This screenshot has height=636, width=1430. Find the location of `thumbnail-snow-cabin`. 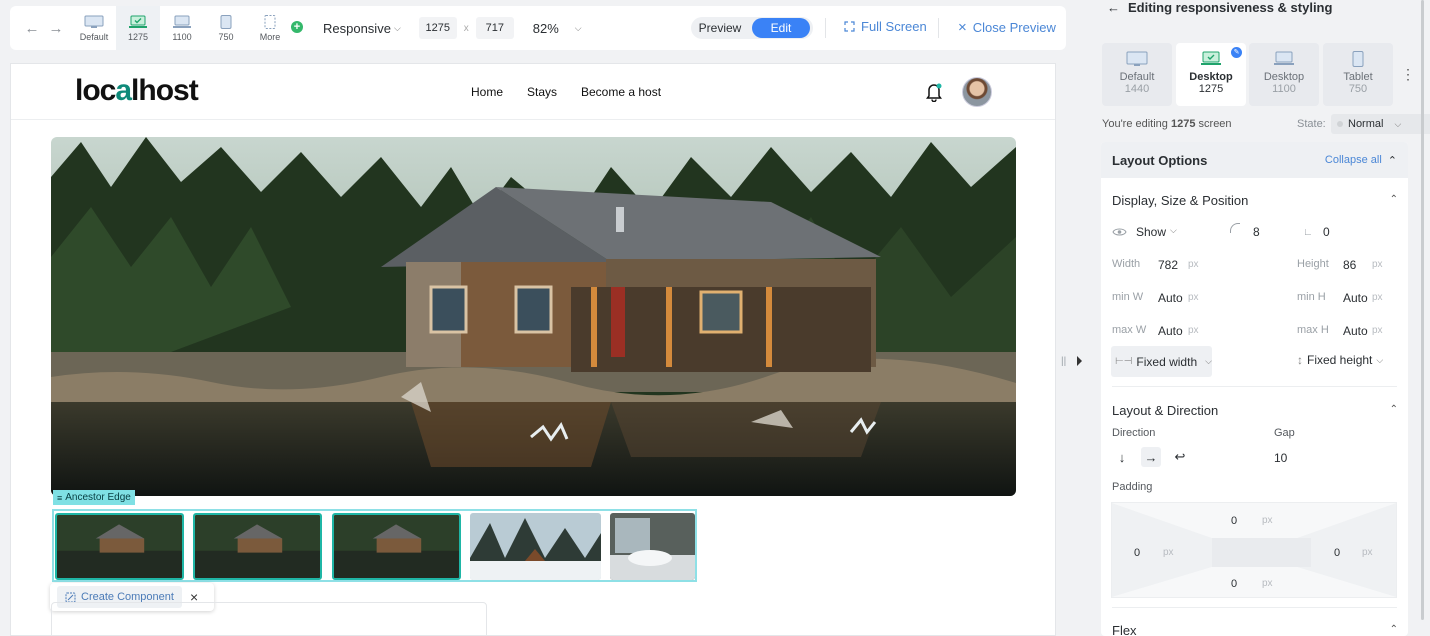

thumbnail-snow-cabin is located at coordinates (535, 546).